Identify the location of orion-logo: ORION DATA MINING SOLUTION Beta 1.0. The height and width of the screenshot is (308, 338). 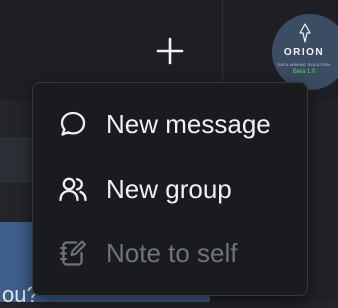
(305, 52).